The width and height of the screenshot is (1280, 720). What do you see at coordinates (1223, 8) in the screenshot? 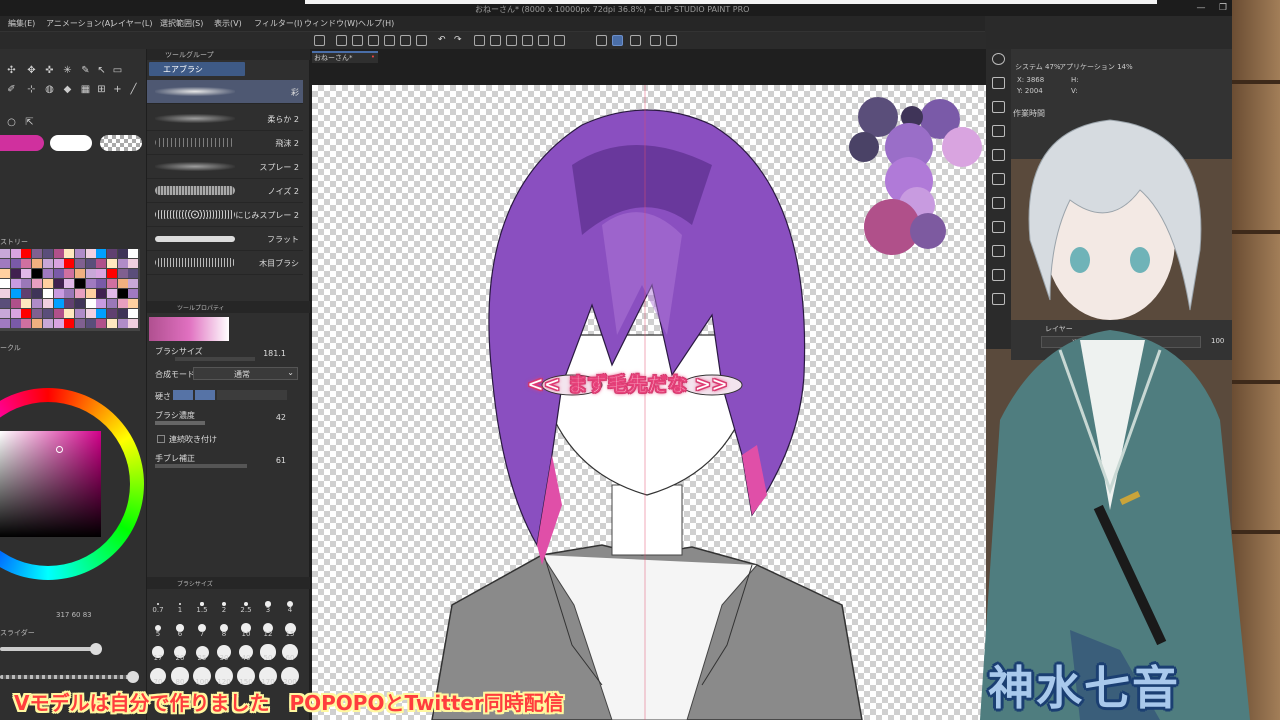
I see `maximize-icon: ❐` at bounding box center [1223, 8].